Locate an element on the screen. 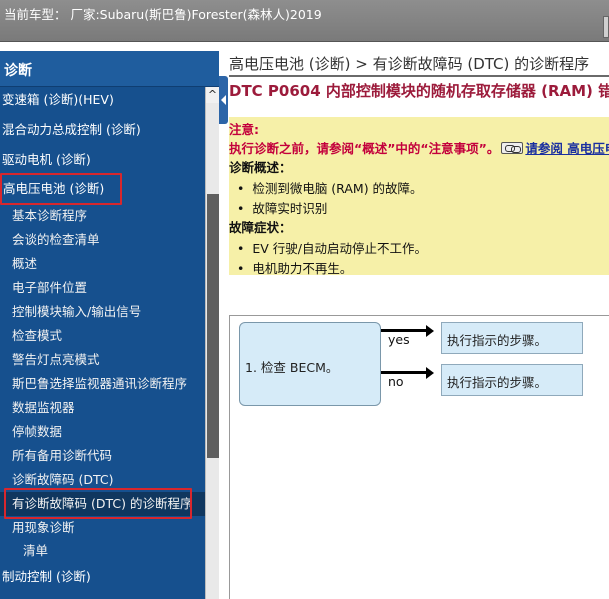  sidebar-item-data-monitor: 数据监视器 is located at coordinates (114, 408).